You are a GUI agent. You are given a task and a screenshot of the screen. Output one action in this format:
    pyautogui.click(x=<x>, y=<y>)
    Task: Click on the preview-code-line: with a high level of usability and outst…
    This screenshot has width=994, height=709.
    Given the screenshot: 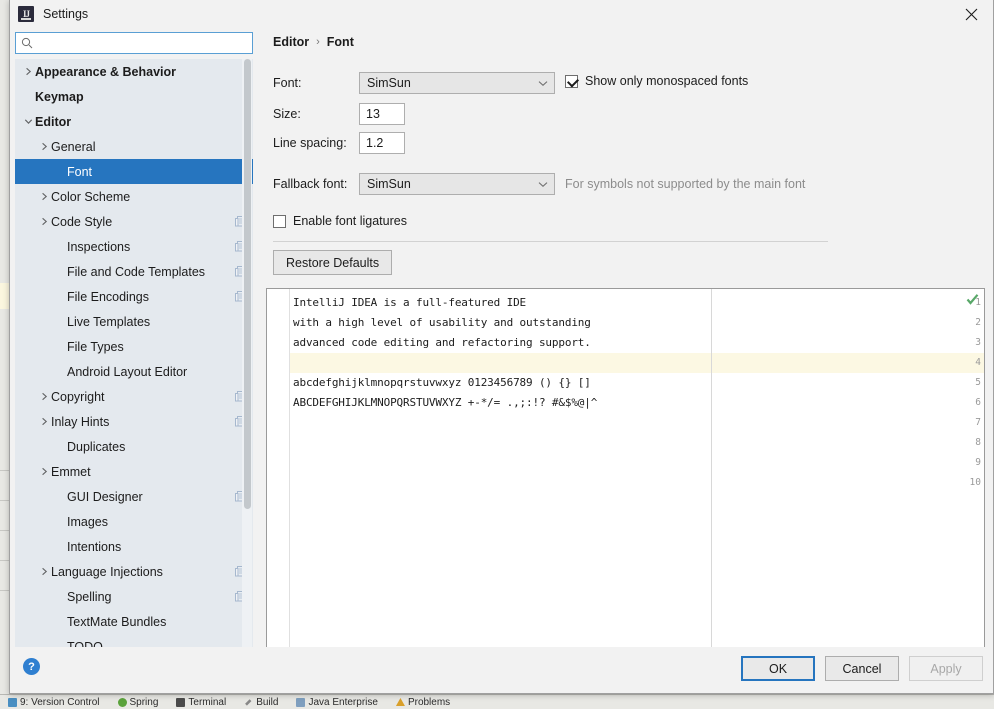 What is the action you would take?
    pyautogui.click(x=442, y=322)
    